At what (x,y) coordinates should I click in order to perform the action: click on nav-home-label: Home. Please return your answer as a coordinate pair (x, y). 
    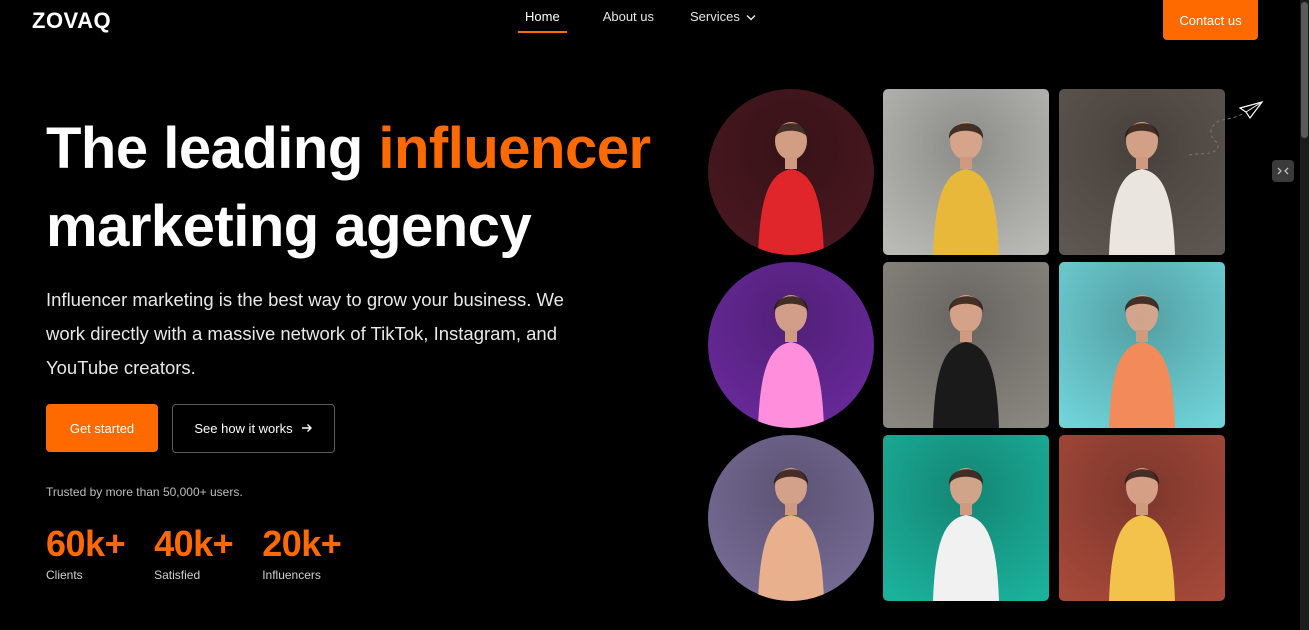
    Looking at the image, I should click on (542, 16).